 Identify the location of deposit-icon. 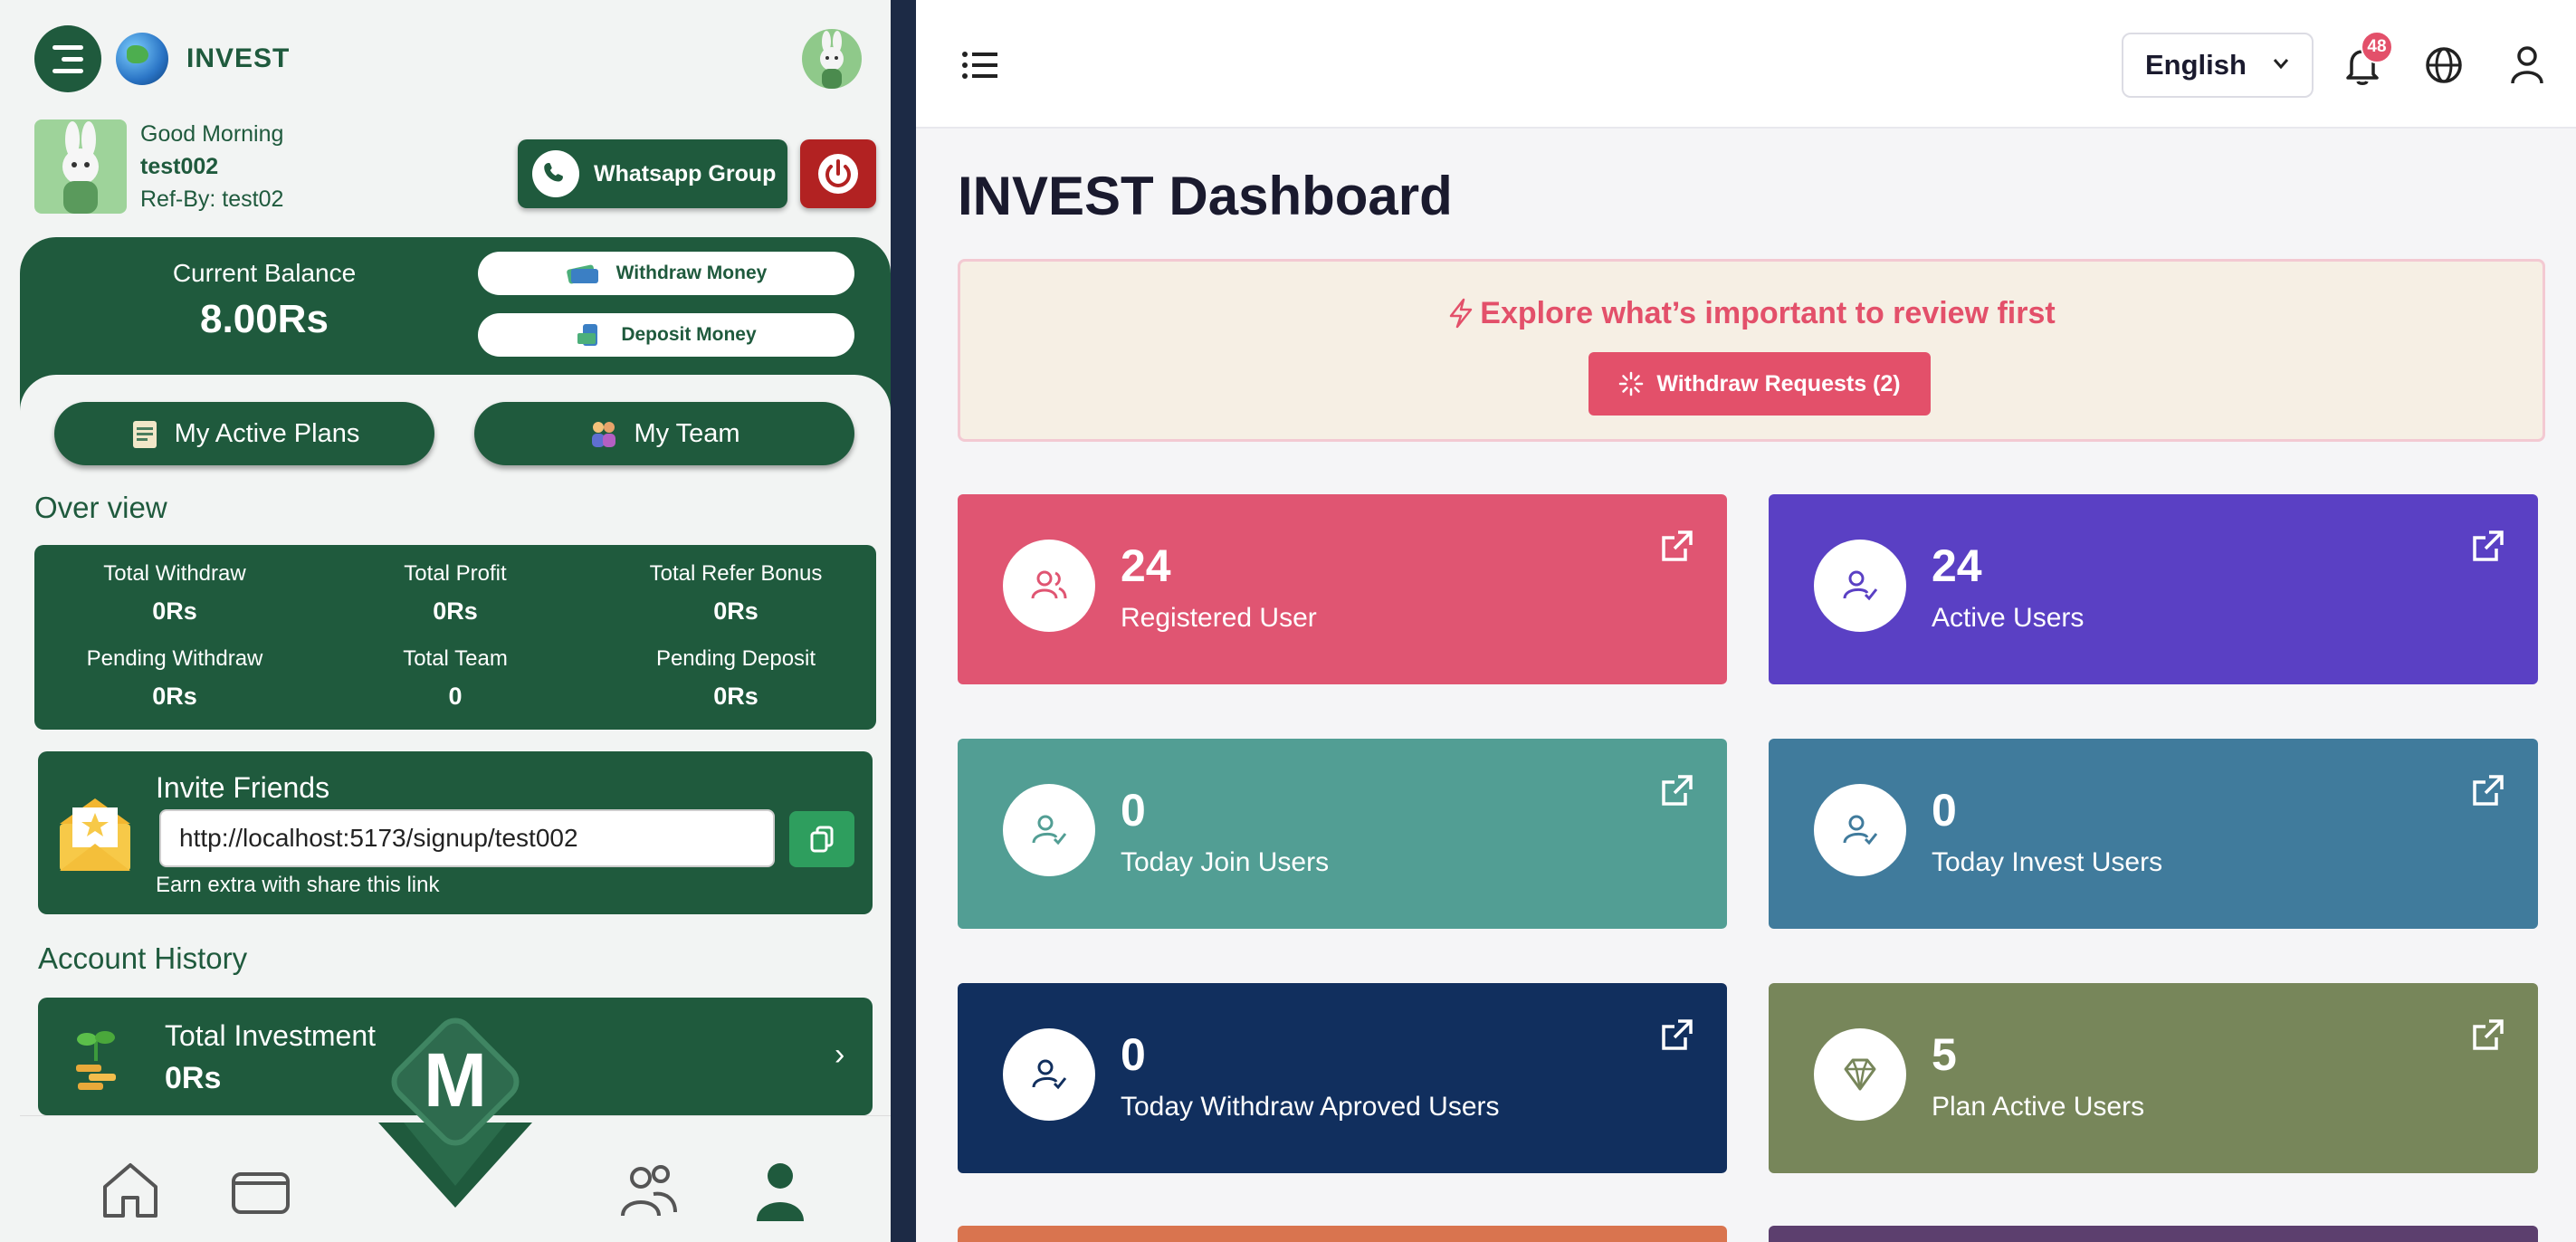
(587, 335).